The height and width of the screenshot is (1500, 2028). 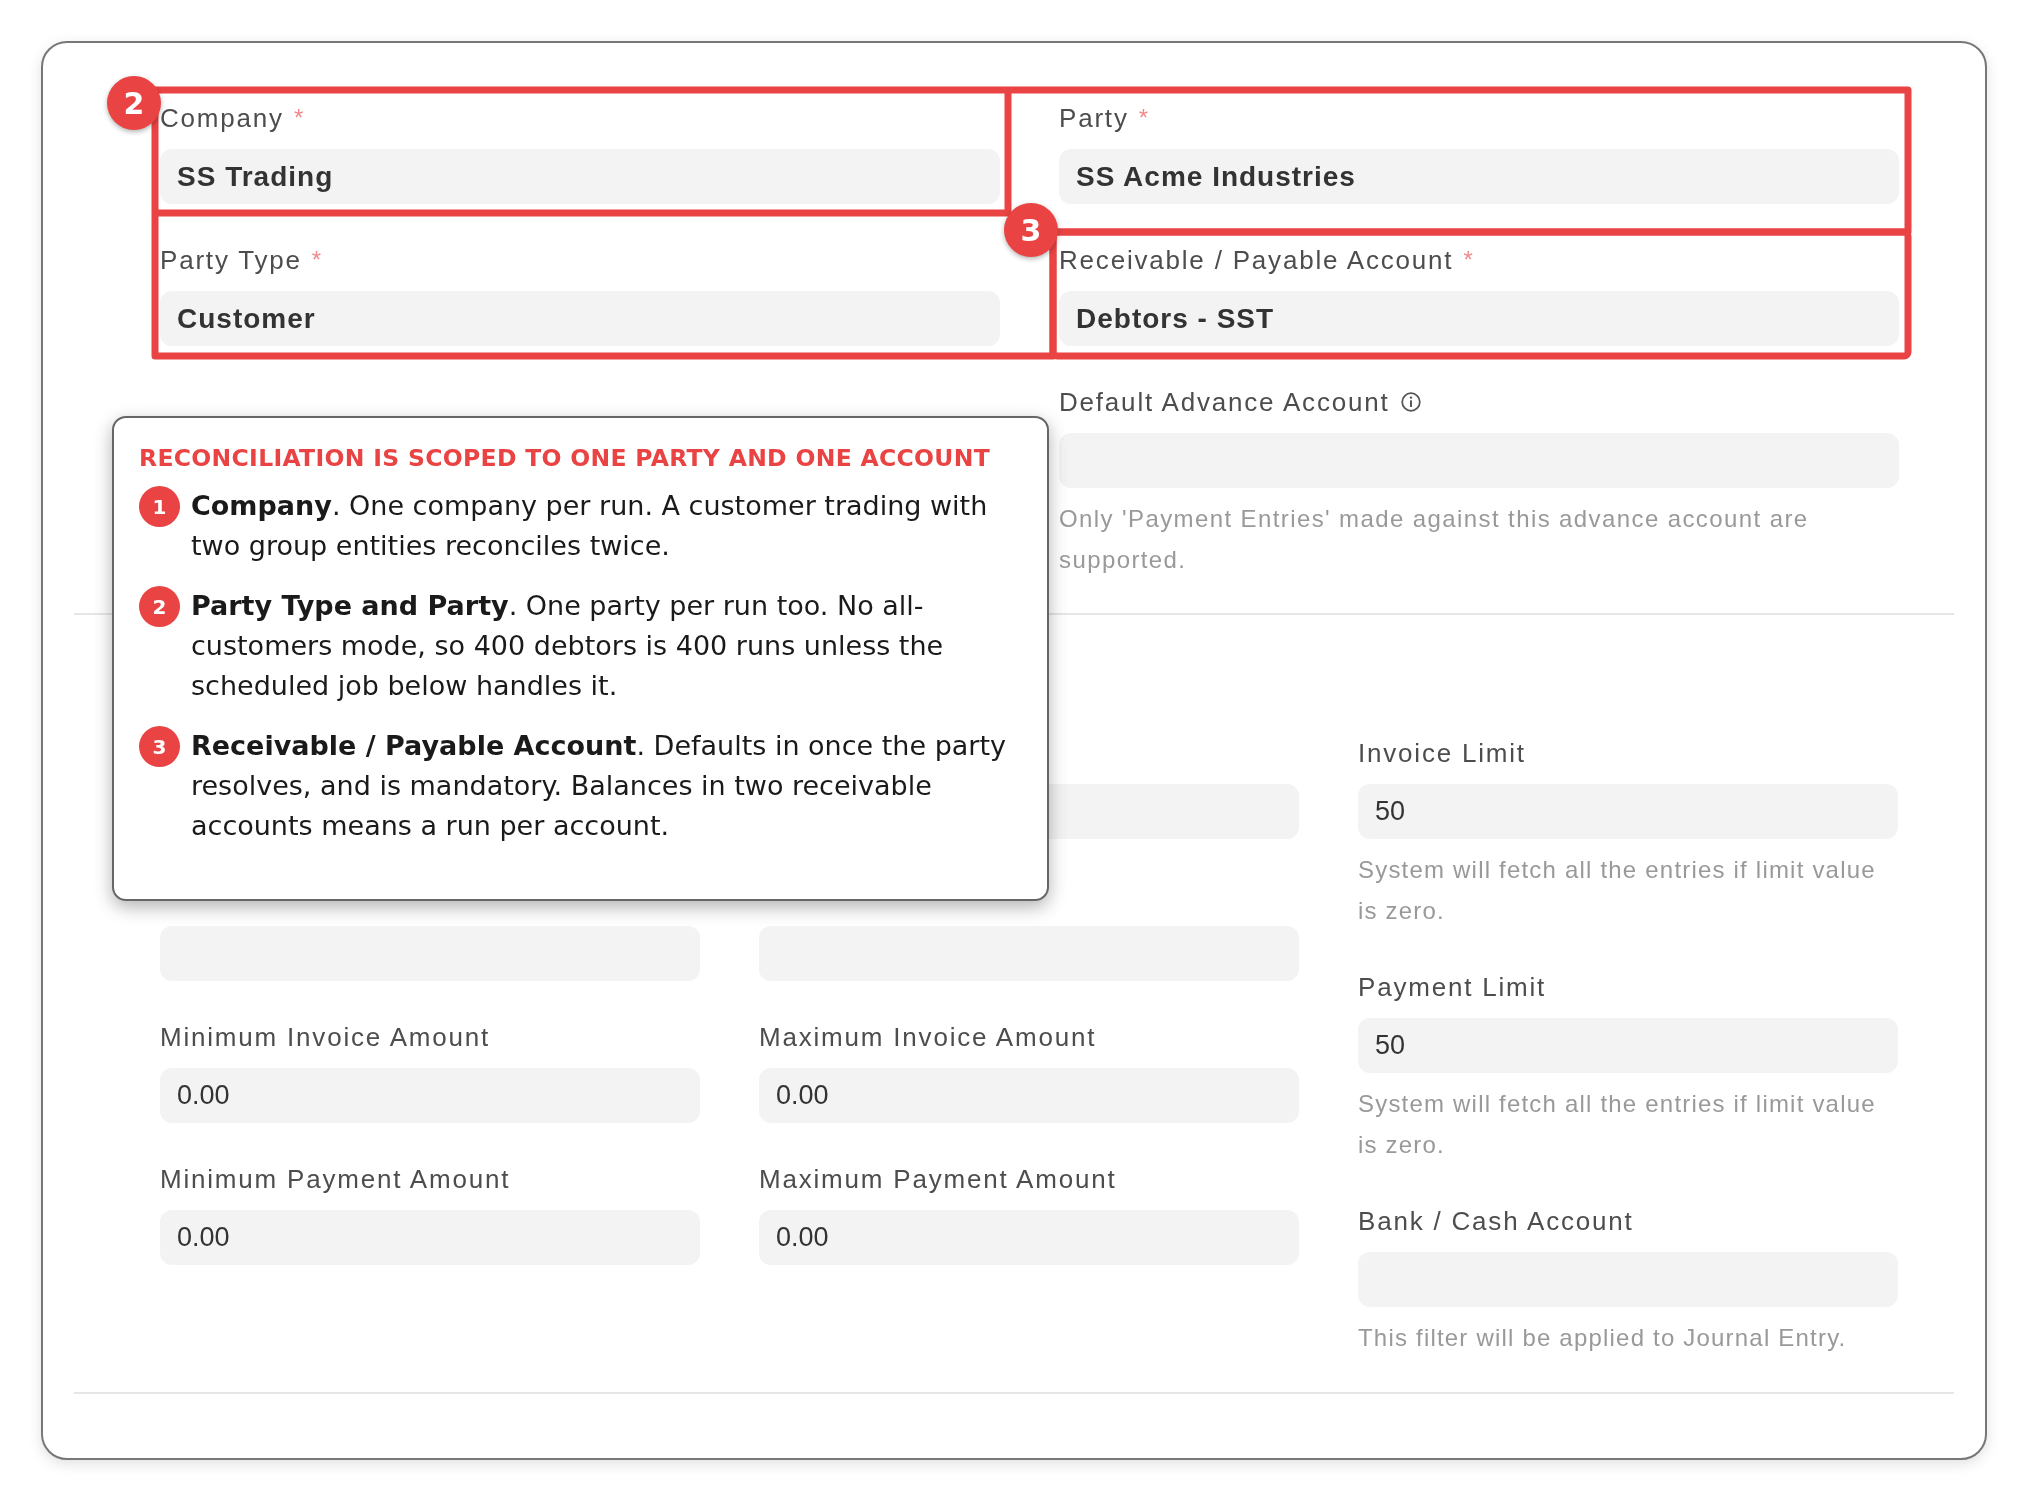 I want to click on field-label: Maximum Invoice Amount, so click(x=928, y=1037).